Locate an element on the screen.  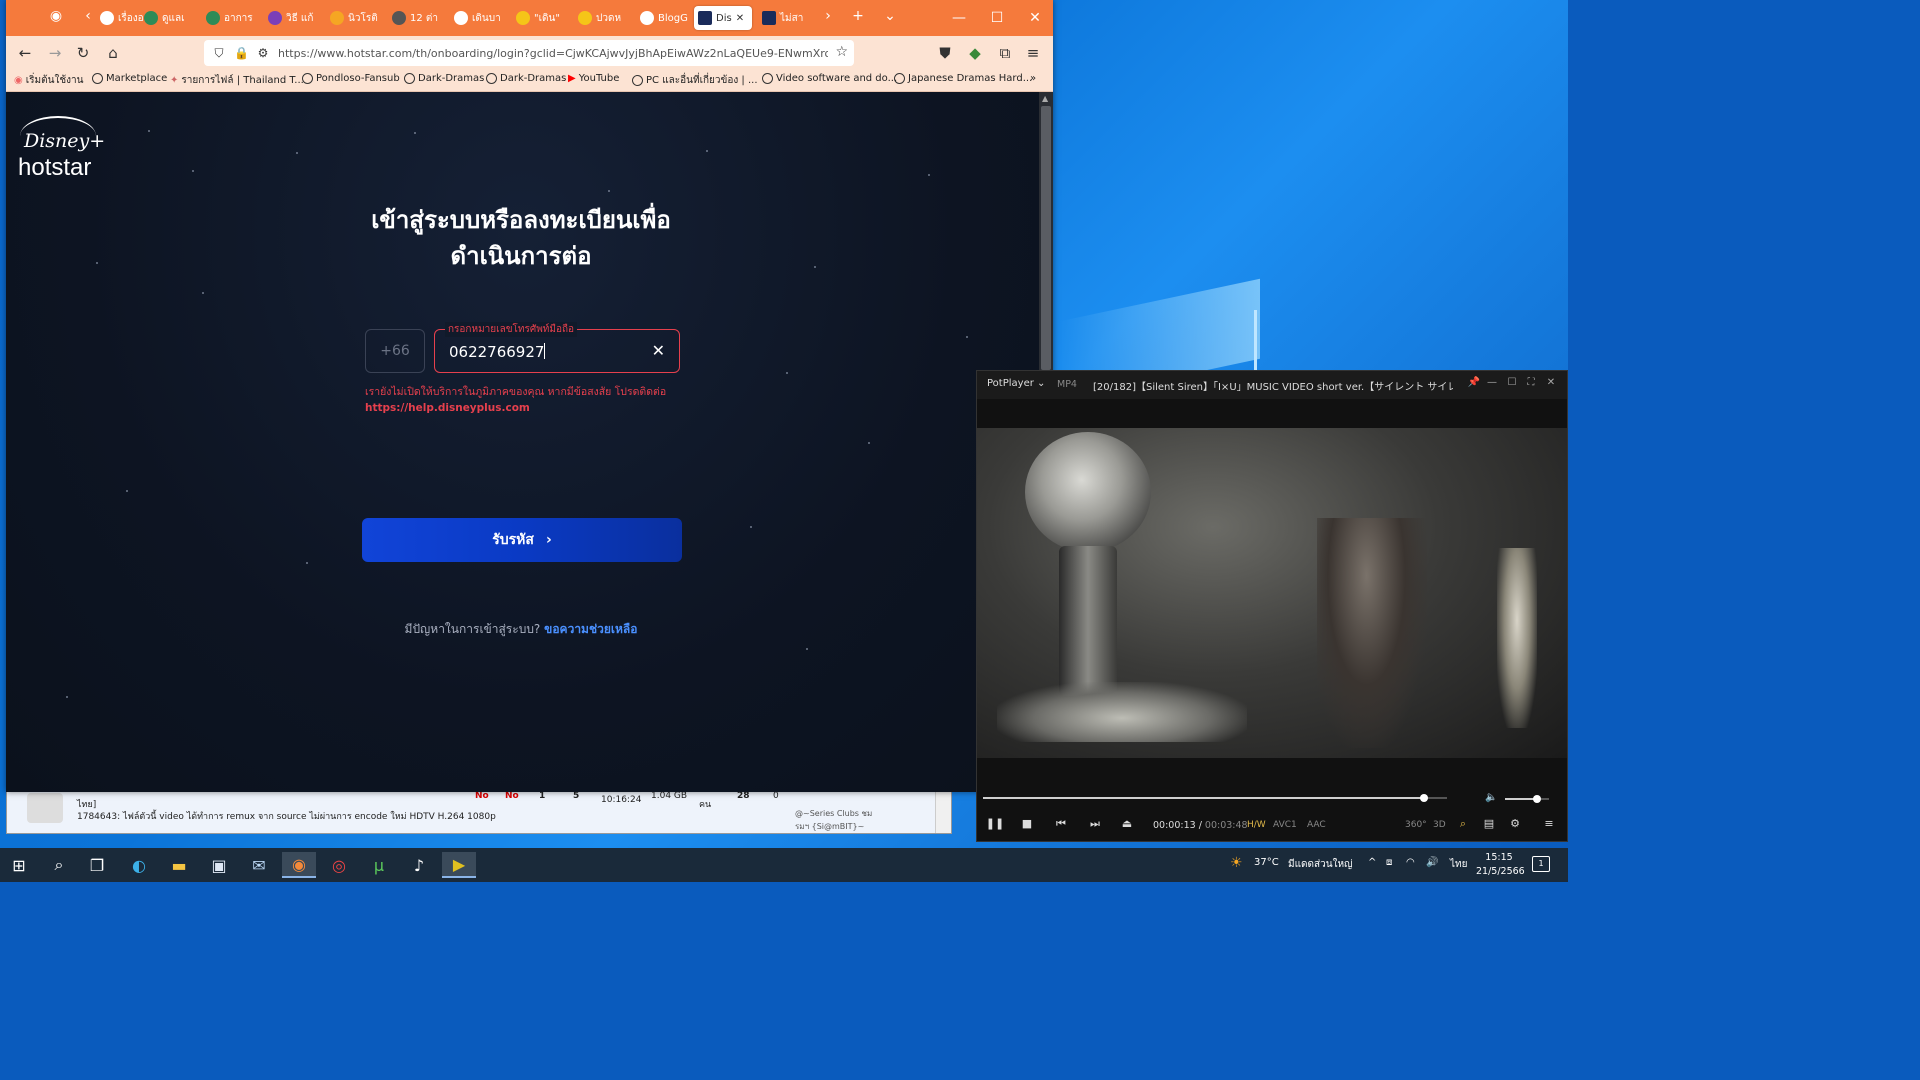
hw-decode-badge: H/W is located at coordinates (1256, 825).